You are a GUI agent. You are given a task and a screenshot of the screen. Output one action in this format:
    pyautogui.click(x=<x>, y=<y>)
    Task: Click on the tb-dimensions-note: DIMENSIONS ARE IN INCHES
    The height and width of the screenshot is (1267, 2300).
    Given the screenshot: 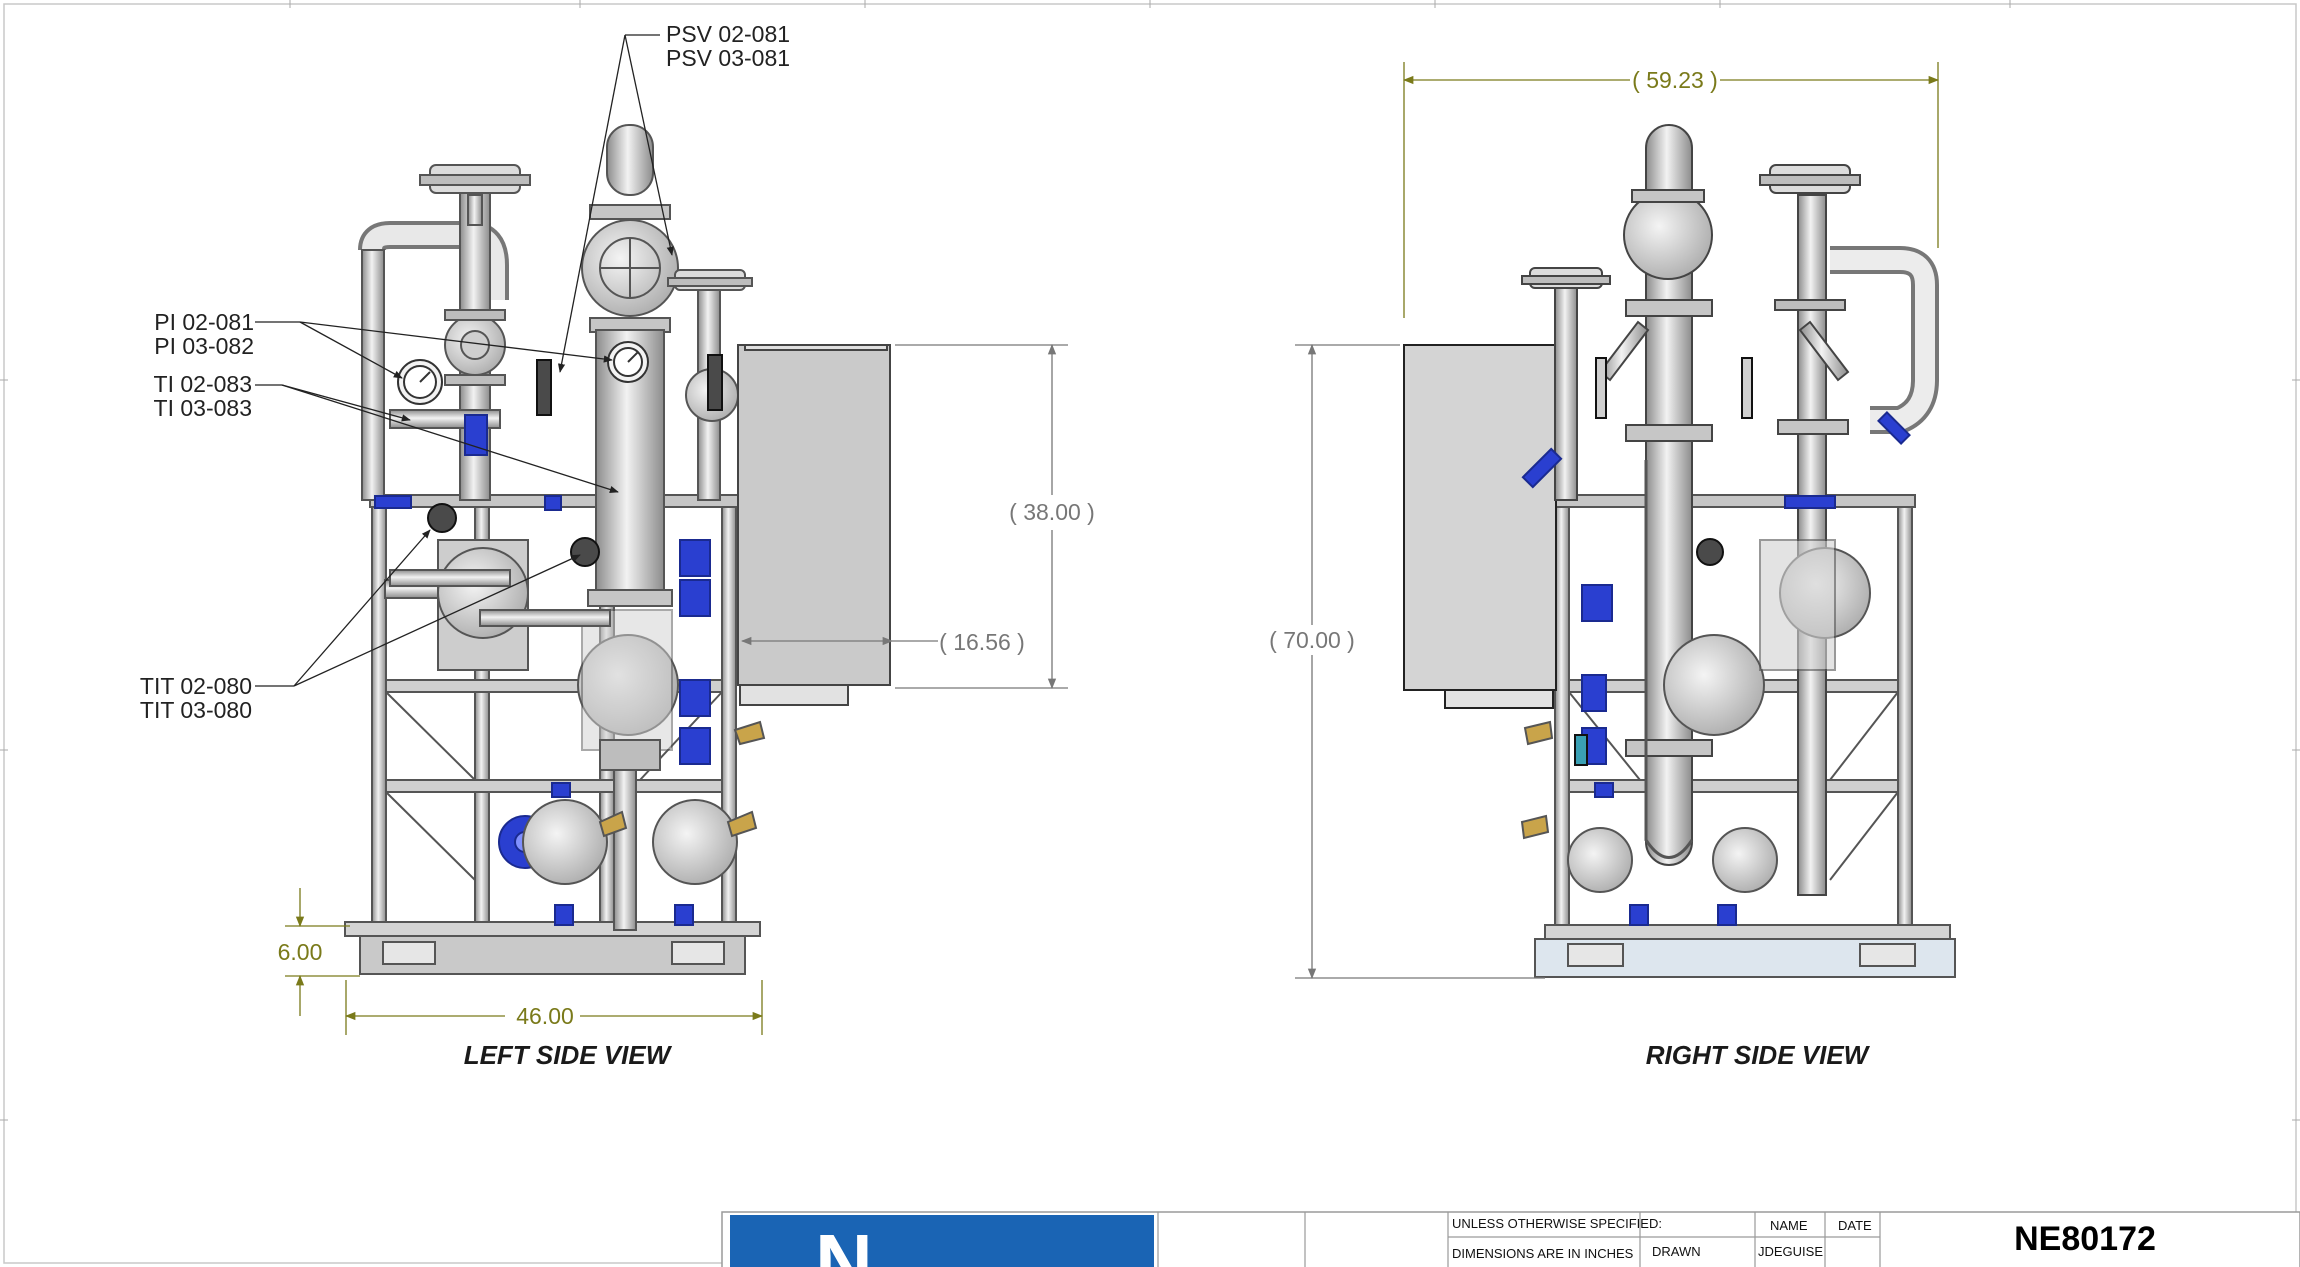 What is the action you would take?
    pyautogui.click(x=1543, y=1253)
    